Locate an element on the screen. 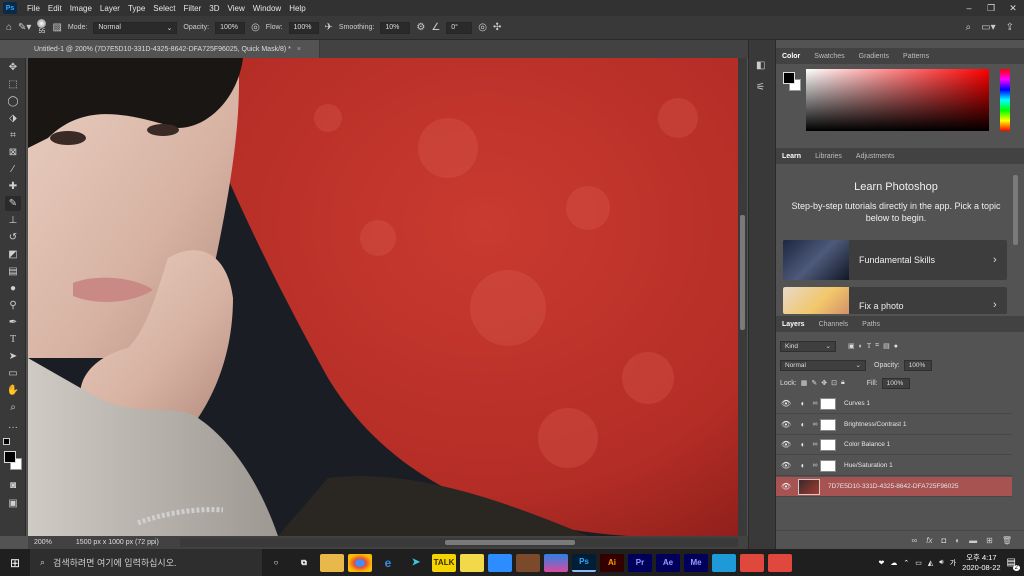  kakaotalk-icon: TALK is located at coordinates (444, 562).